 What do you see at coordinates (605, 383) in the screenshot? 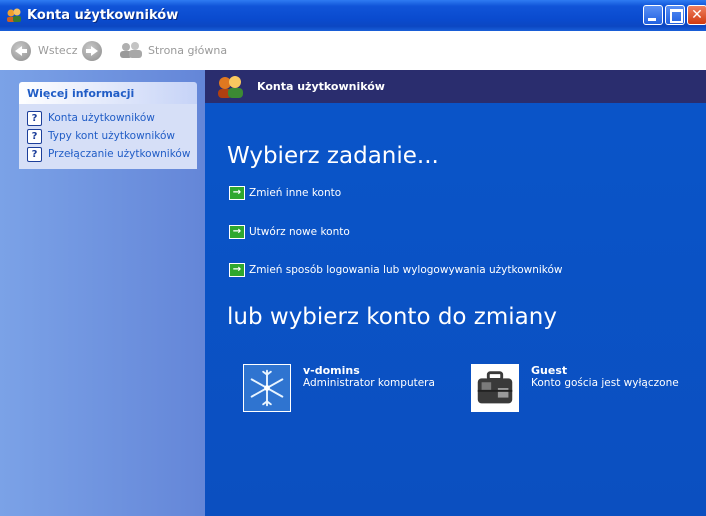
I see `account-description: Konto gościa jest wyłączone` at bounding box center [605, 383].